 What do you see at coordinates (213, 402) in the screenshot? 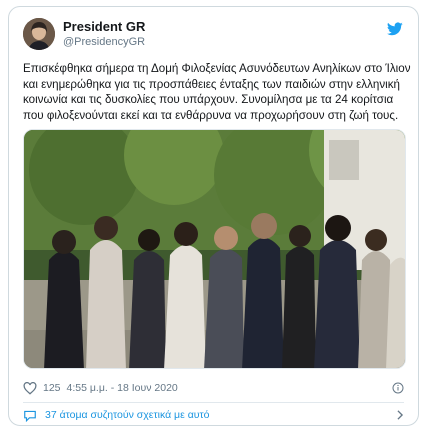
I see `divider` at bounding box center [213, 402].